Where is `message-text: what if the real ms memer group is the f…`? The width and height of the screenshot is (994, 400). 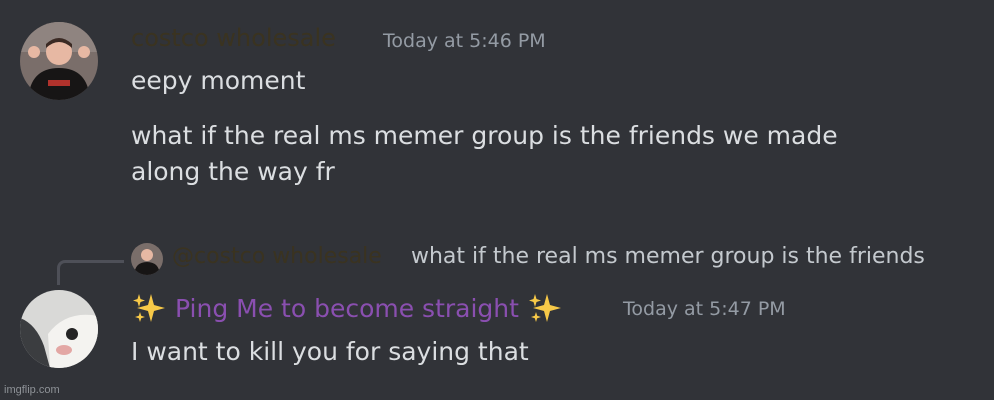
message-text: what if the real ms memer group is the f… is located at coordinates (484, 154).